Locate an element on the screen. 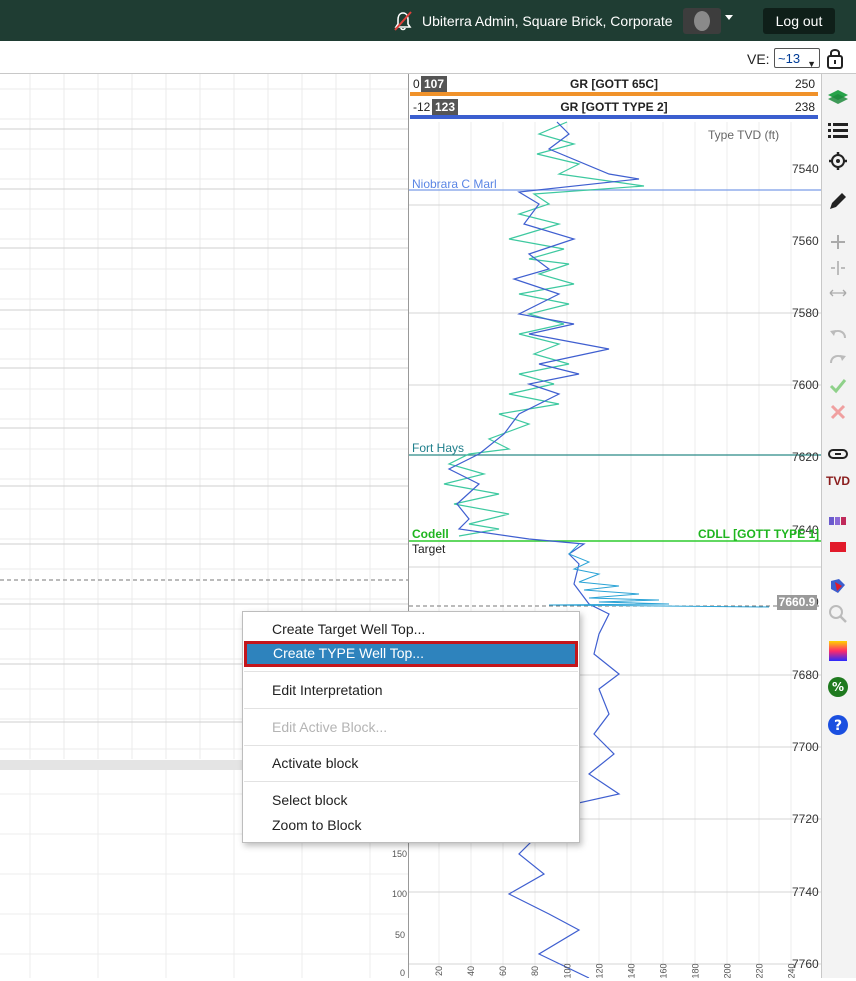 The width and height of the screenshot is (856, 981). fault-icon is located at coordinates (838, 586).